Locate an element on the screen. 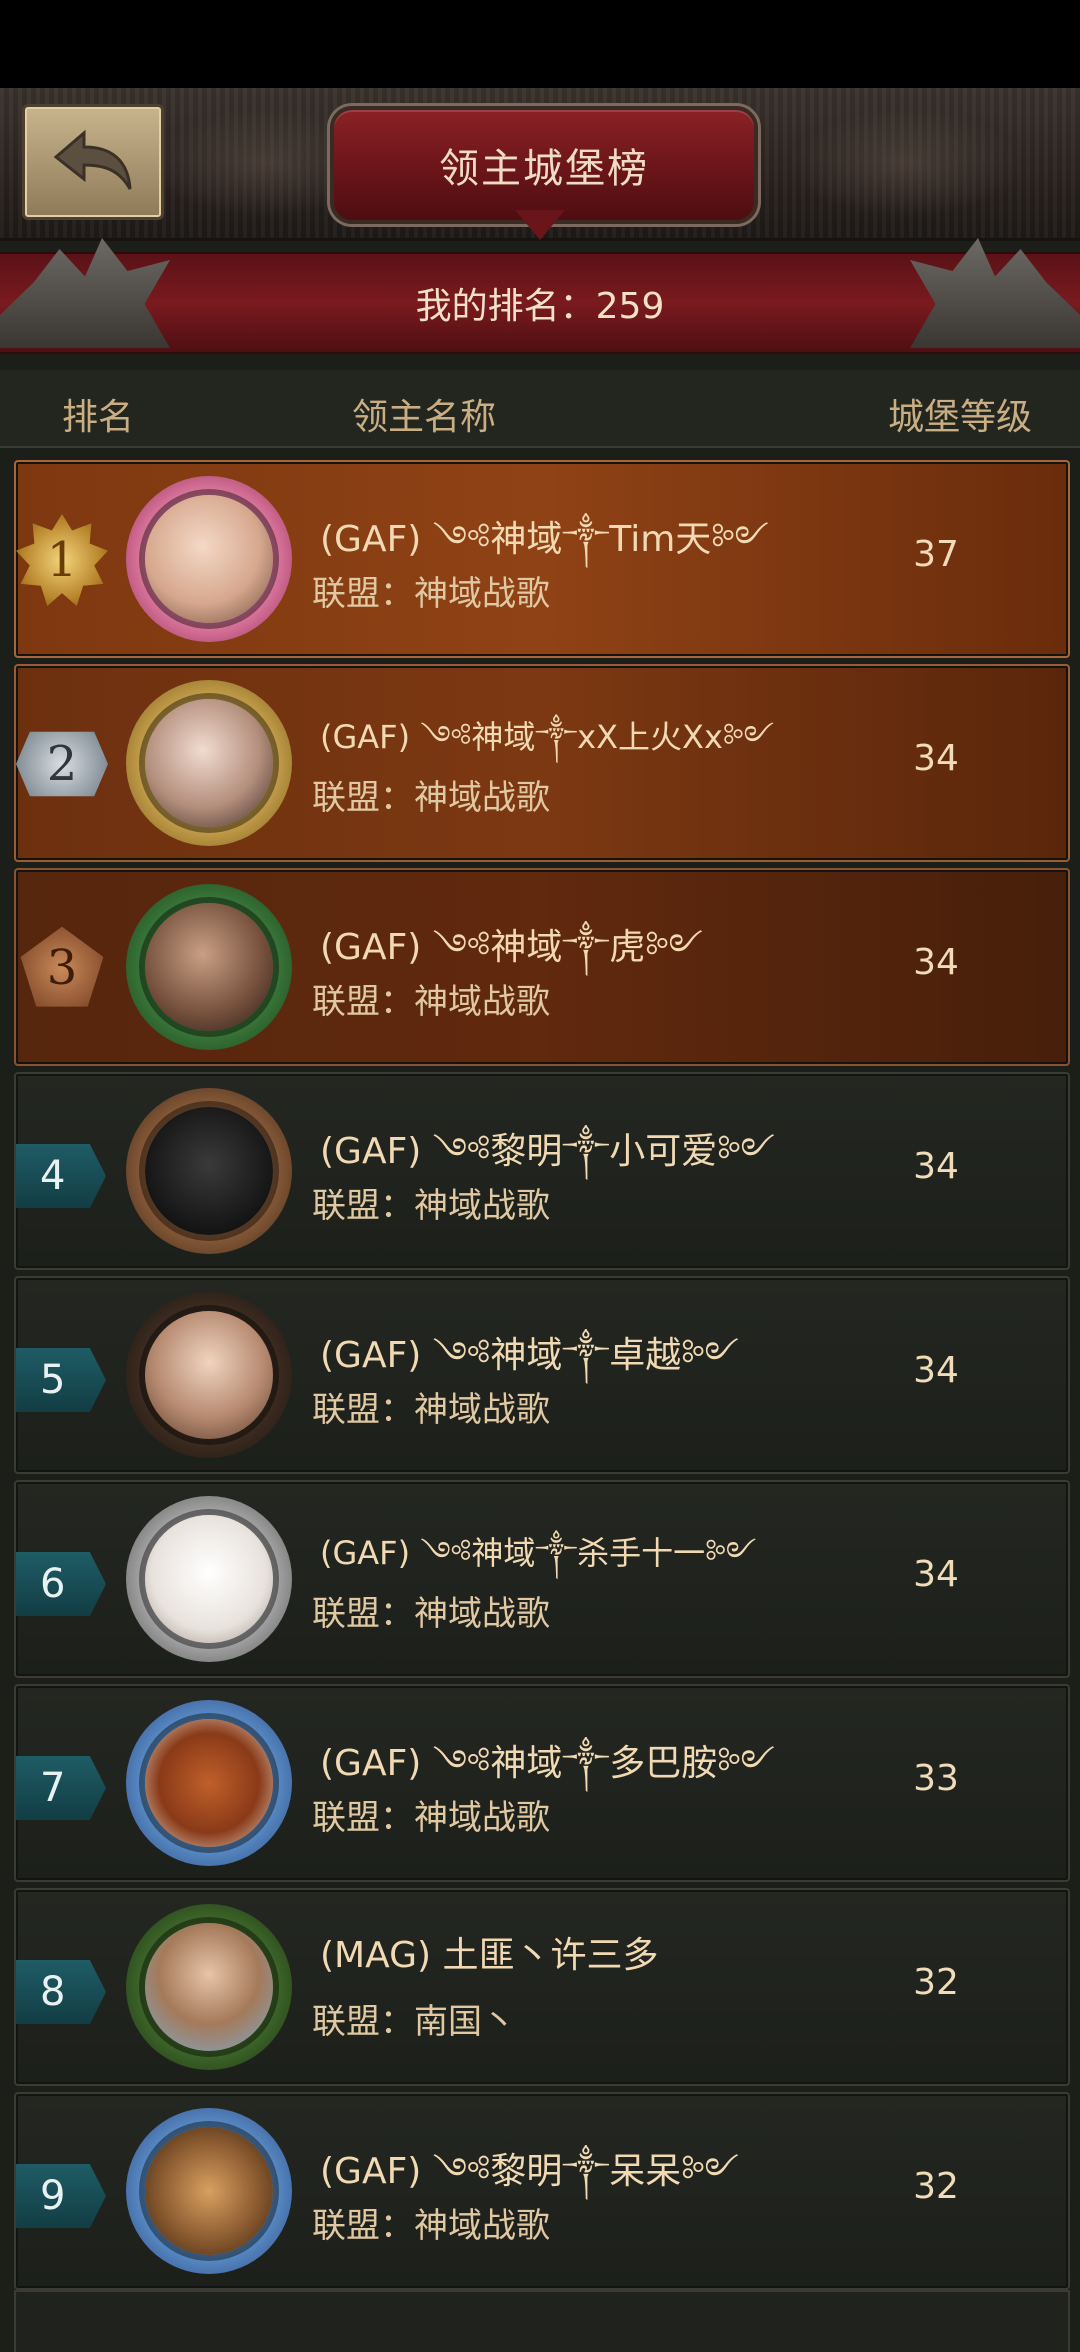 The height and width of the screenshot is (2352, 1080). back-button is located at coordinates (93, 162).